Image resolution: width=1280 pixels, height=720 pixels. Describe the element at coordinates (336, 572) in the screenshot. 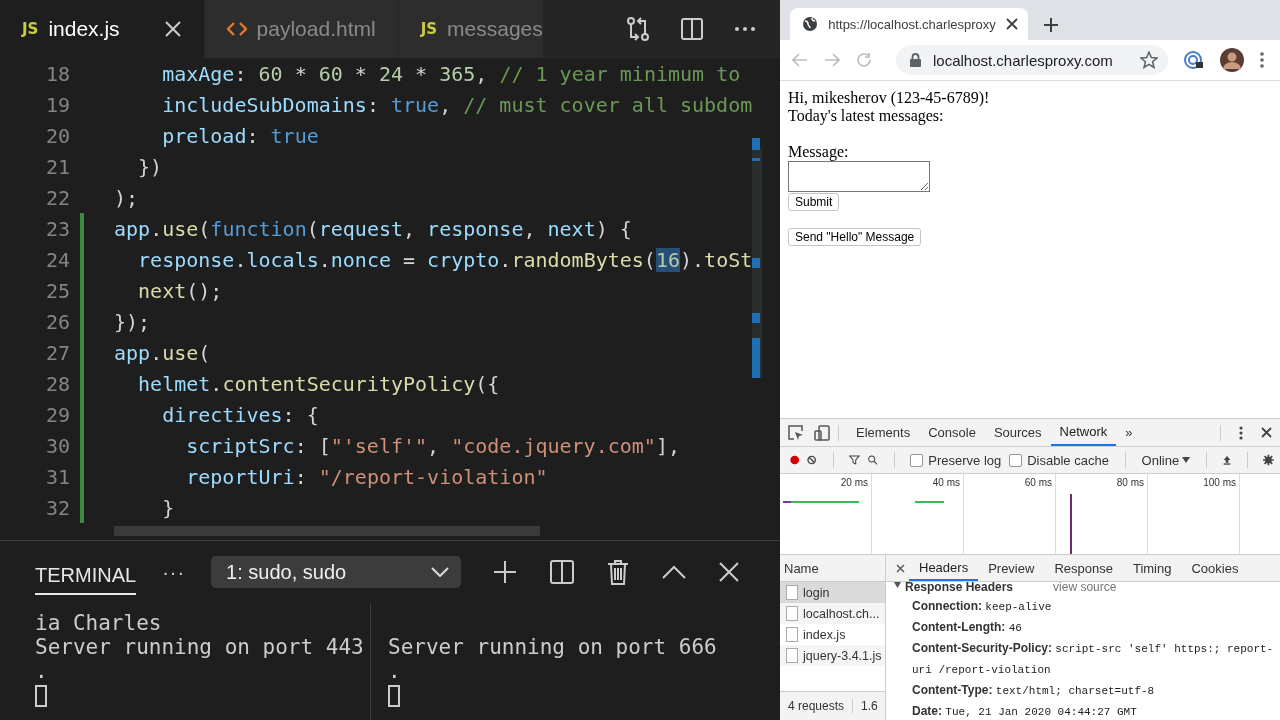

I see `terminal-dropdown: 1: sudo, sudo` at that location.